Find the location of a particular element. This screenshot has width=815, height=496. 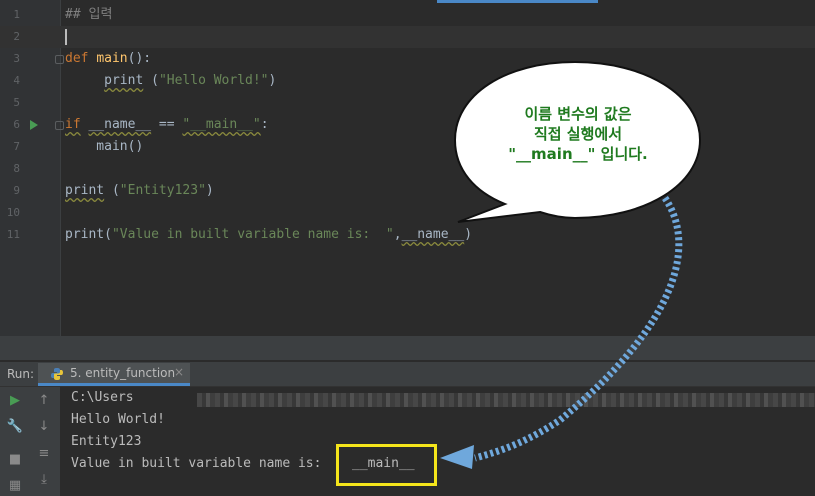

run-toolbar: ▶ ↑ 🔧 ↓ ■ ≡ ▦ ⤓ is located at coordinates (30, 441).